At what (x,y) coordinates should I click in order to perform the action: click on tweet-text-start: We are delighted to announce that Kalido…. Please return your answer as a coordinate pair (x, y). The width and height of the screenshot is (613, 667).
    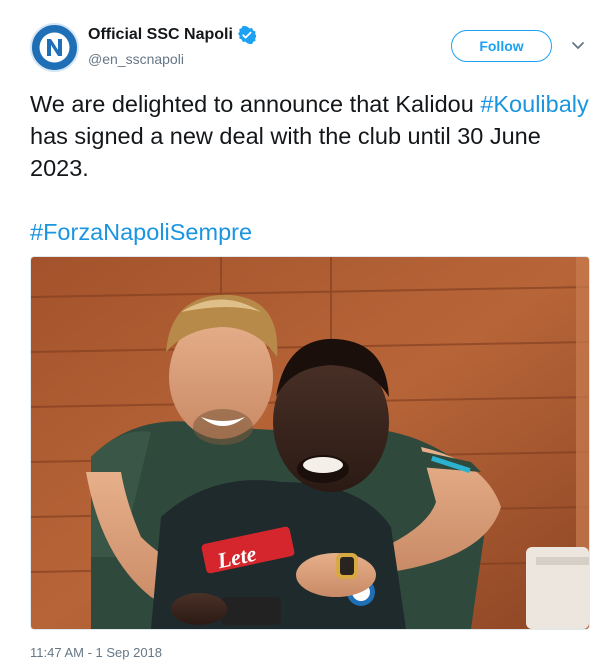
    Looking at the image, I should click on (255, 104).